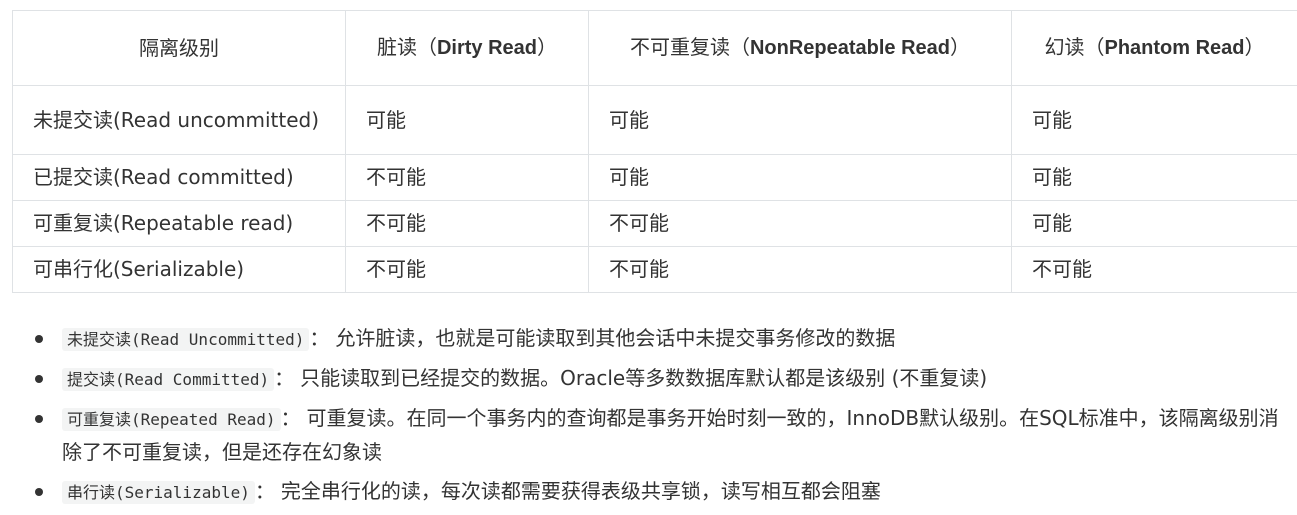 This screenshot has height=515, width=1297. What do you see at coordinates (158, 492) in the screenshot?
I see `inline-code: 串行读(Serializable)` at bounding box center [158, 492].